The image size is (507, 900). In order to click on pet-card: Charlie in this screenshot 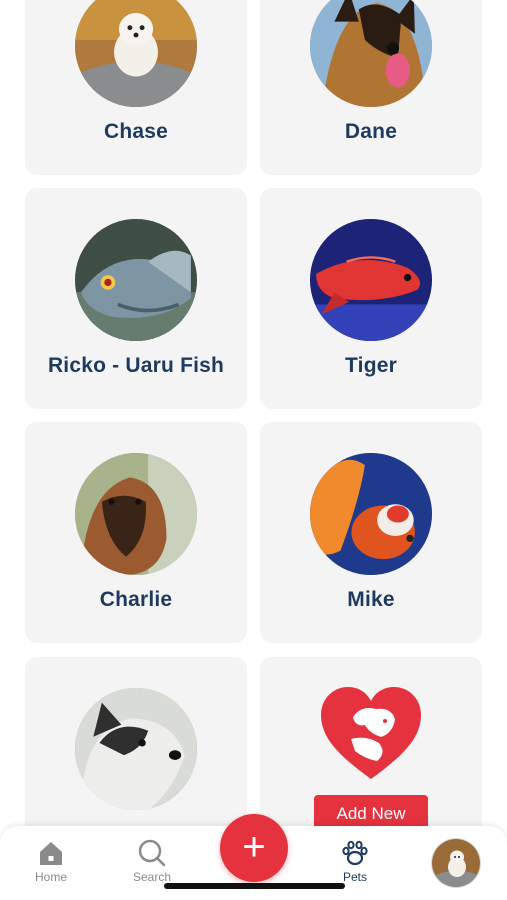, I will do `click(136, 532)`.